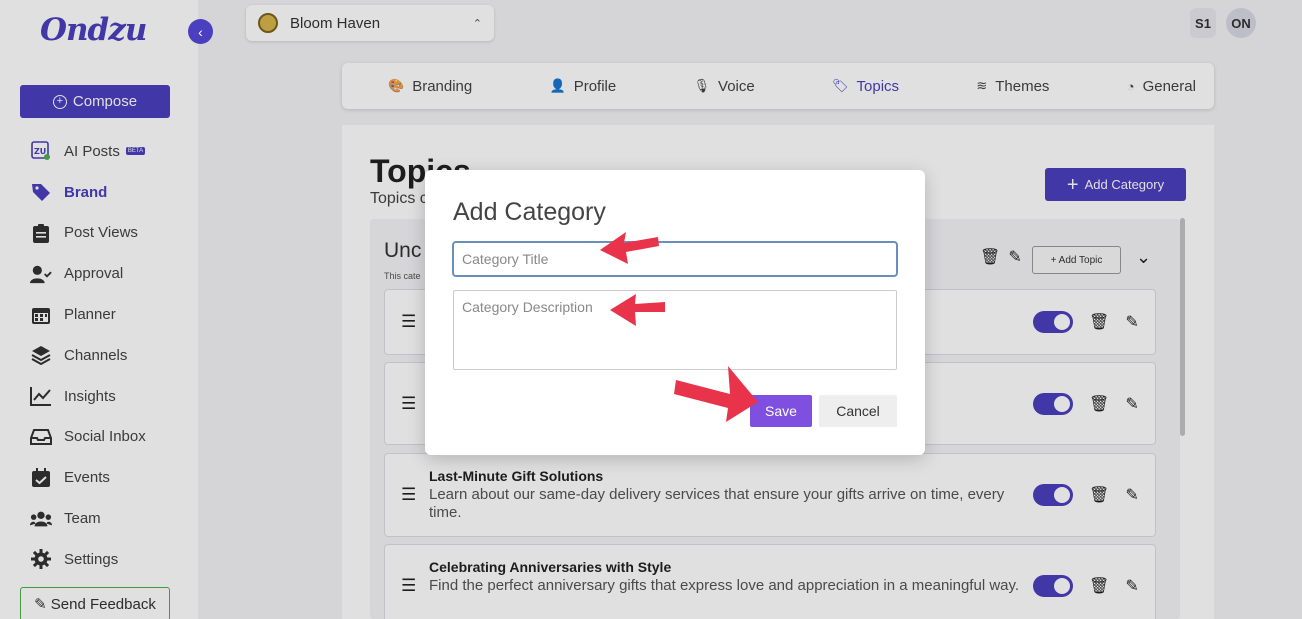 This screenshot has width=1302, height=619. Describe the element at coordinates (781, 411) in the screenshot. I see `save-button: Save` at that location.